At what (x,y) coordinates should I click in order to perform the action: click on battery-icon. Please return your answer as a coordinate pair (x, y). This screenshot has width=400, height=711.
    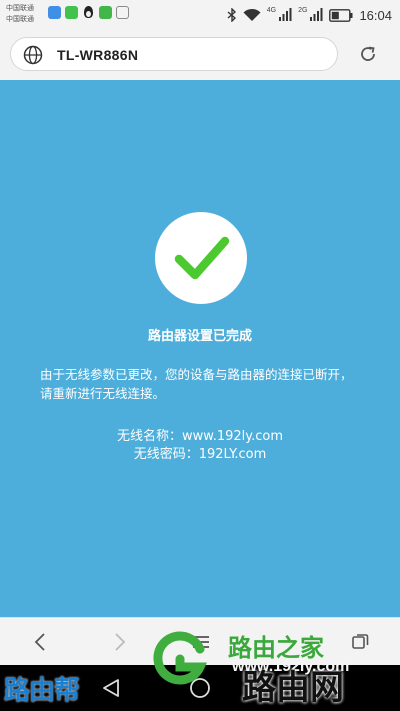
    Looking at the image, I should click on (341, 15).